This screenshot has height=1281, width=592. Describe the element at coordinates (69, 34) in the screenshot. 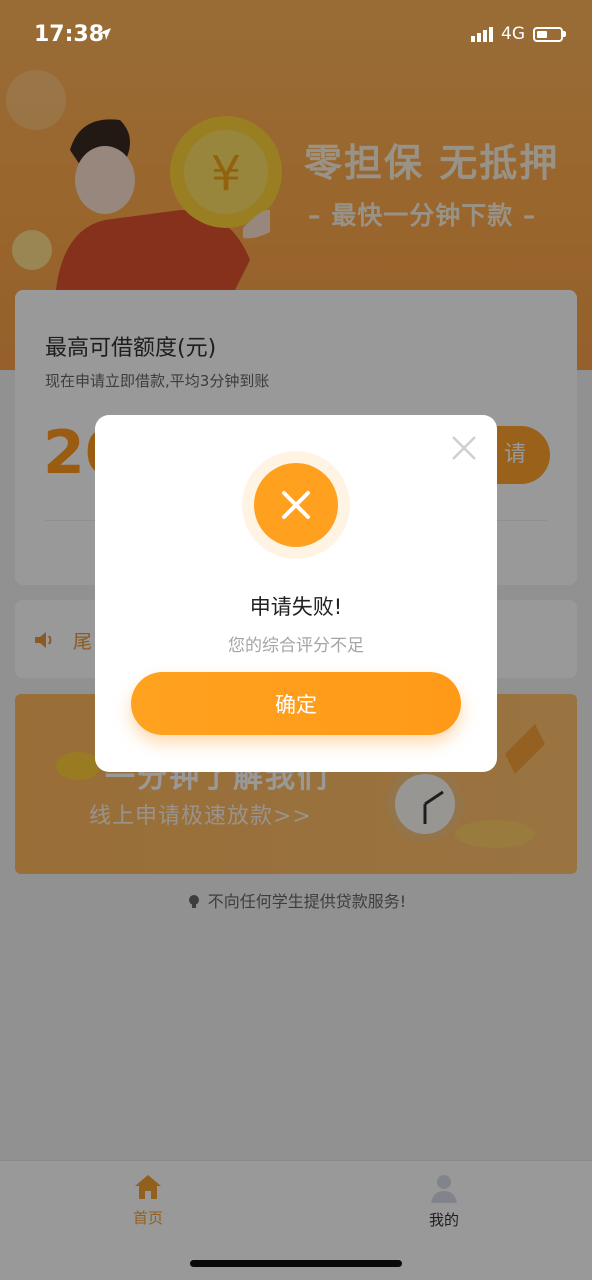

I see `status-time: 17:38` at that location.